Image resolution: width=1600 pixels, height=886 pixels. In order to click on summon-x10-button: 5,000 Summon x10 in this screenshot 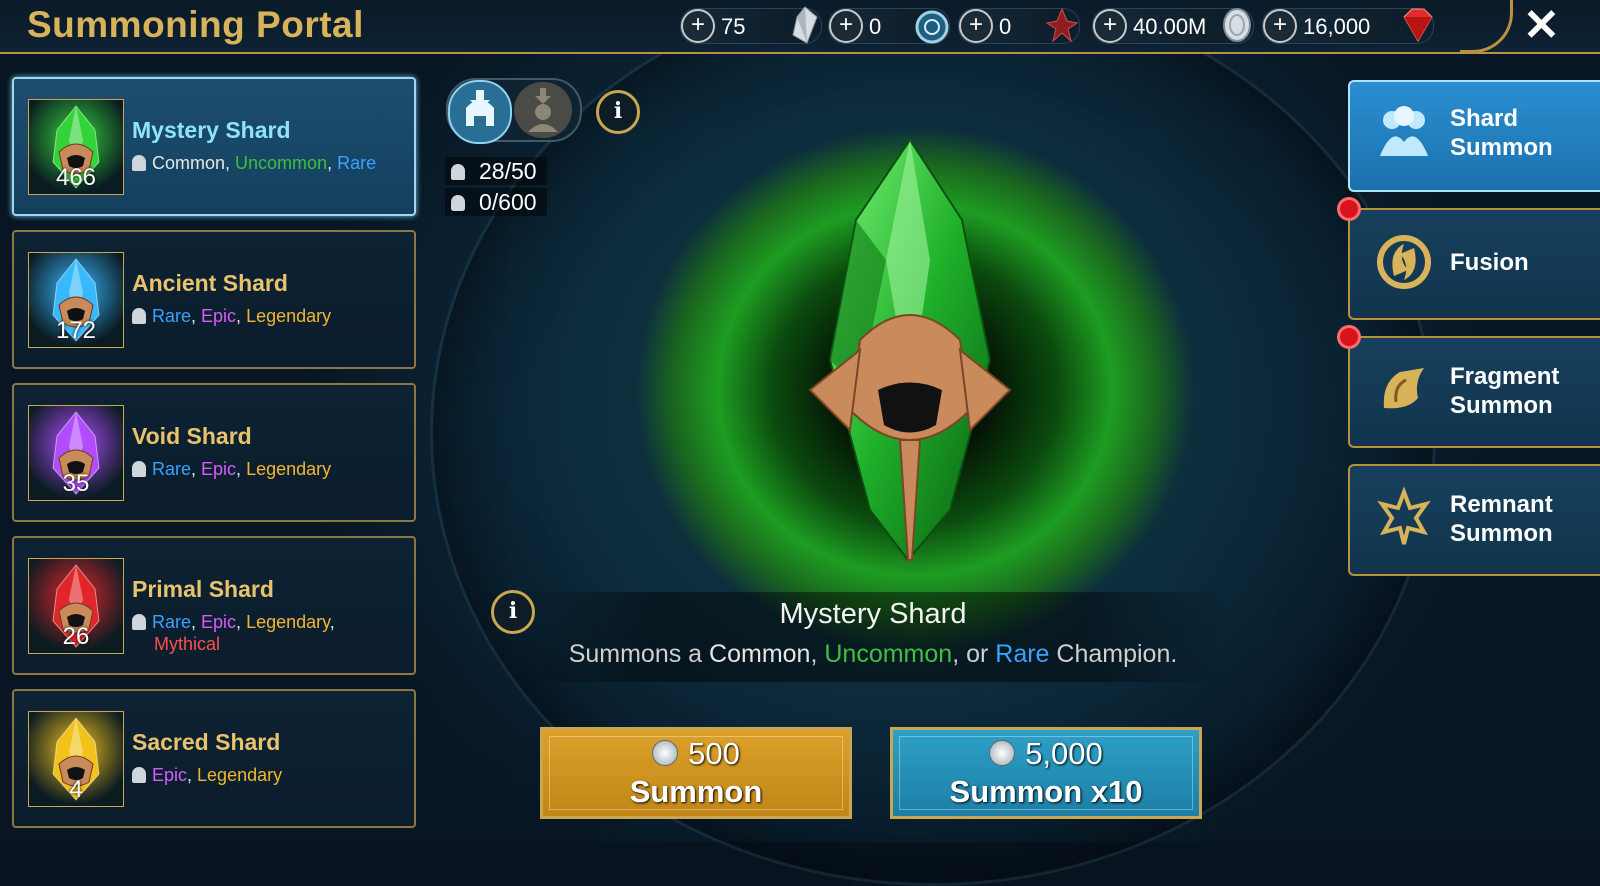, I will do `click(1046, 773)`.